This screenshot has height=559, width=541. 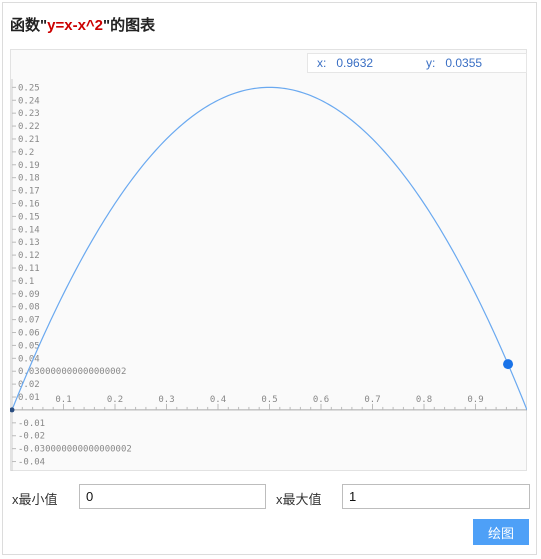 What do you see at coordinates (29, 334) in the screenshot?
I see `y-tick-label: 0.06` at bounding box center [29, 334].